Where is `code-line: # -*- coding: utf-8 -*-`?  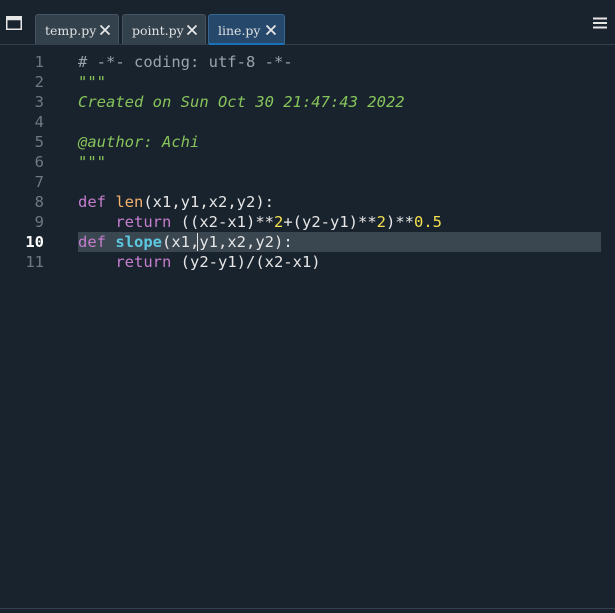
code-line: # -*- coding: utf-8 -*- is located at coordinates (185, 62).